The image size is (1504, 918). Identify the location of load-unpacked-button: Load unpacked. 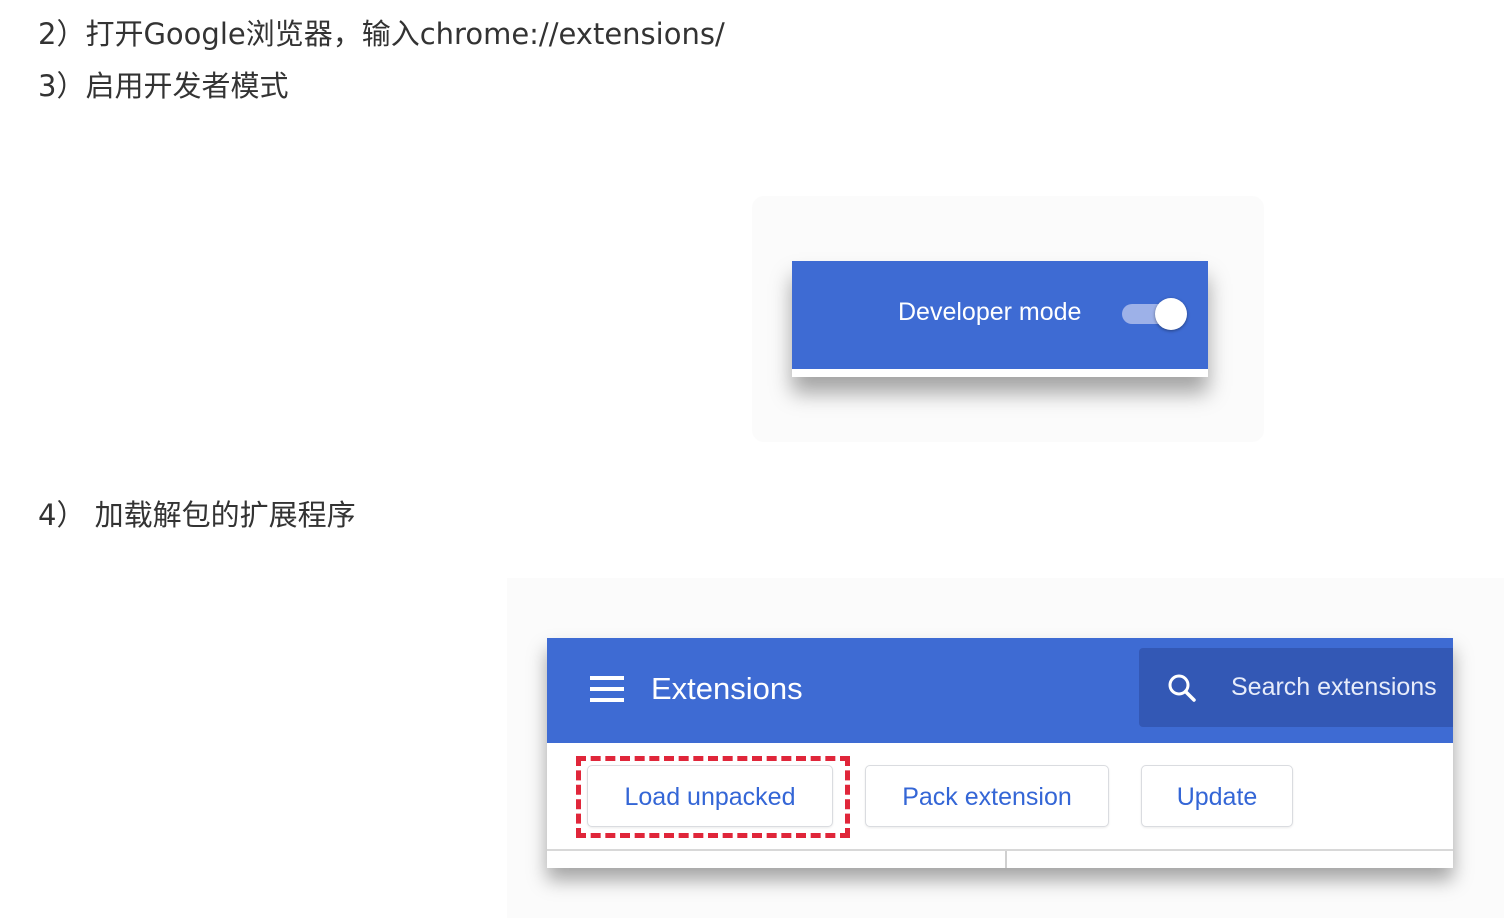
(710, 796).